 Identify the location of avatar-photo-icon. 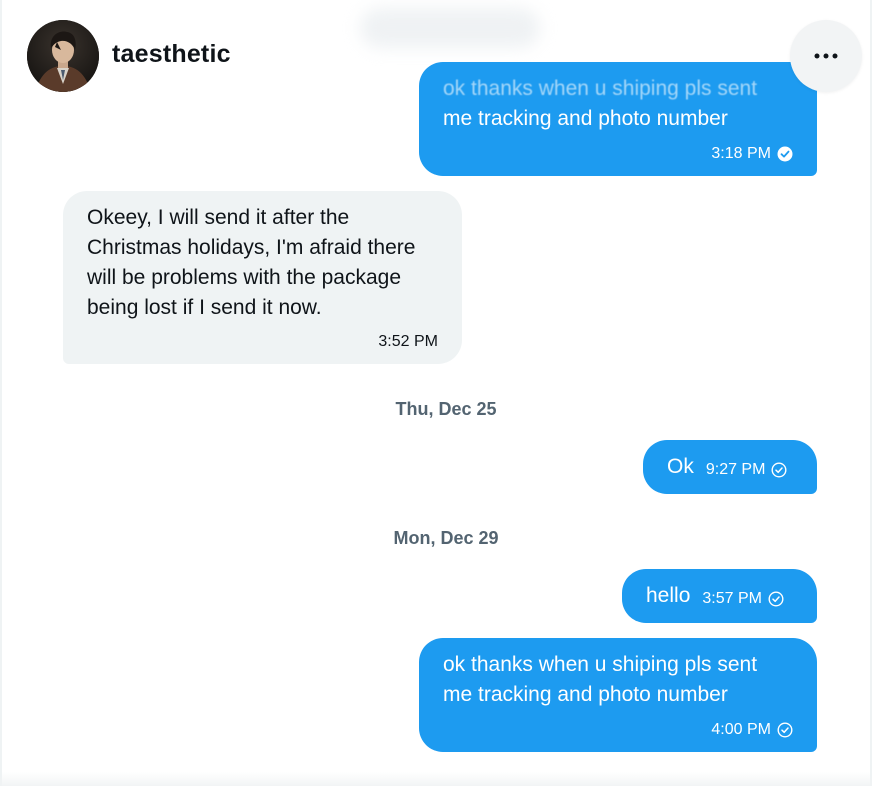
(63, 56).